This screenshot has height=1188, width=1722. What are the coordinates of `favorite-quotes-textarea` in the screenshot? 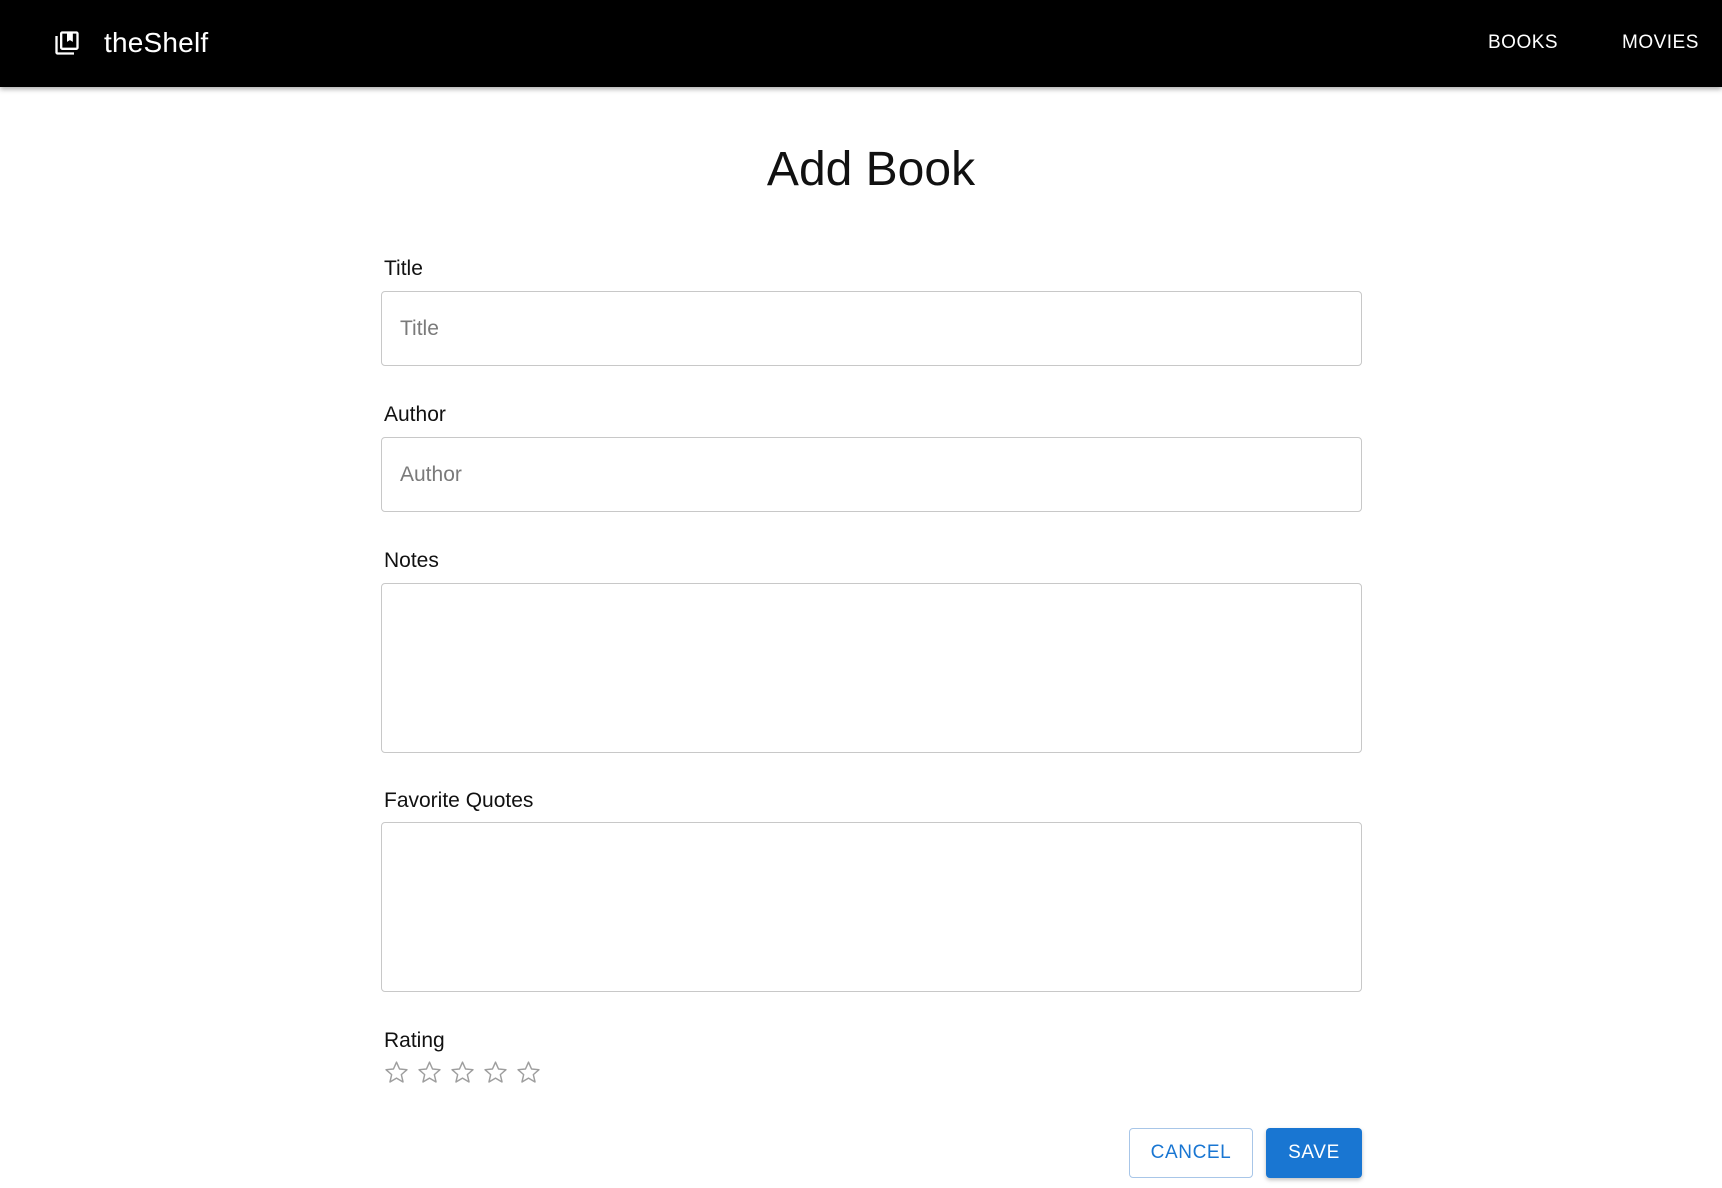 It's located at (871, 907).